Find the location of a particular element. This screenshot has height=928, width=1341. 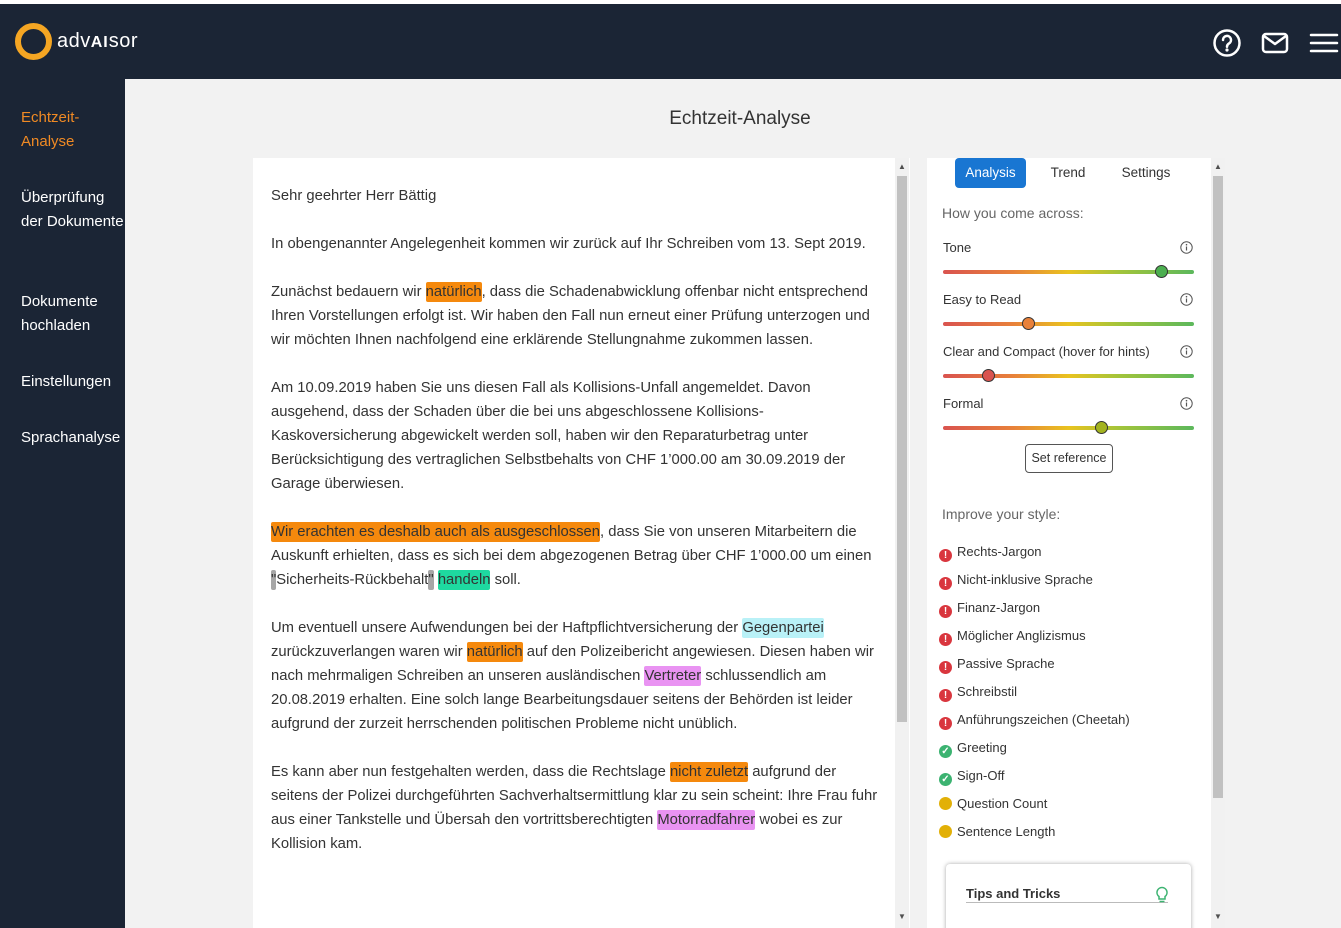

salutation: Sehr geehrter Herr Bättig is located at coordinates (354, 196).